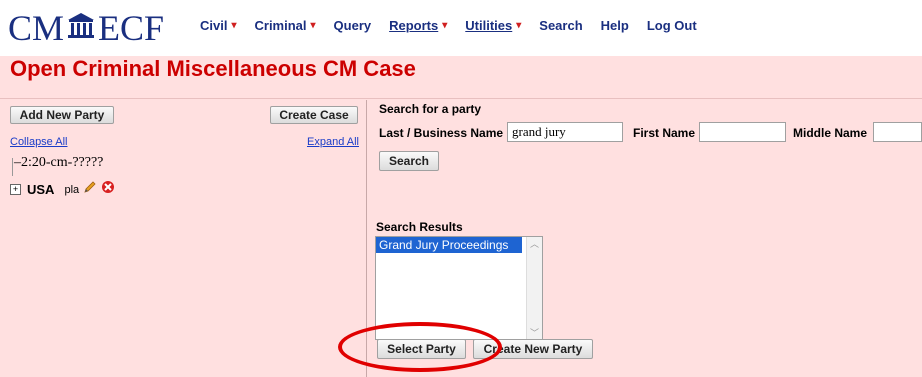 This screenshot has height=377, width=922. I want to click on page-title: Open Criminal Miscellaneous CM Case, so click(213, 68).